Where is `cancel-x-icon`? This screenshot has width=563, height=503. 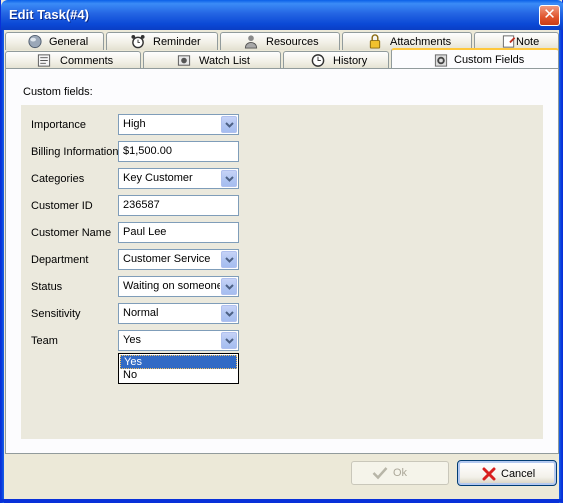
cancel-x-icon is located at coordinates (489, 474).